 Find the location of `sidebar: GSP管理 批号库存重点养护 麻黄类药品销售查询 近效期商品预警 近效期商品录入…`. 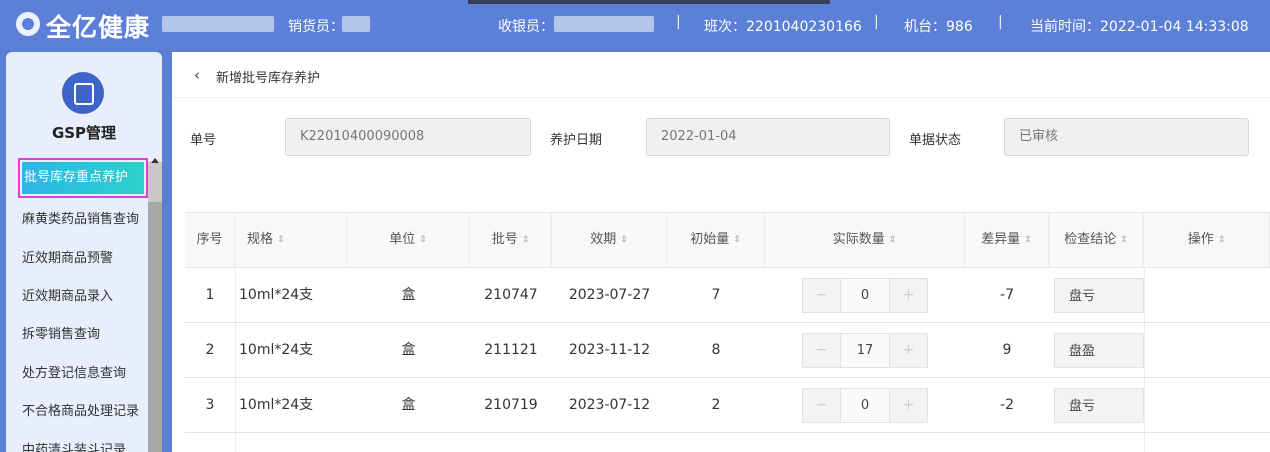

sidebar: GSP管理 批号库存重点养护 麻黄类药品销售查询 近效期商品预警 近效期商品录入… is located at coordinates (84, 252).